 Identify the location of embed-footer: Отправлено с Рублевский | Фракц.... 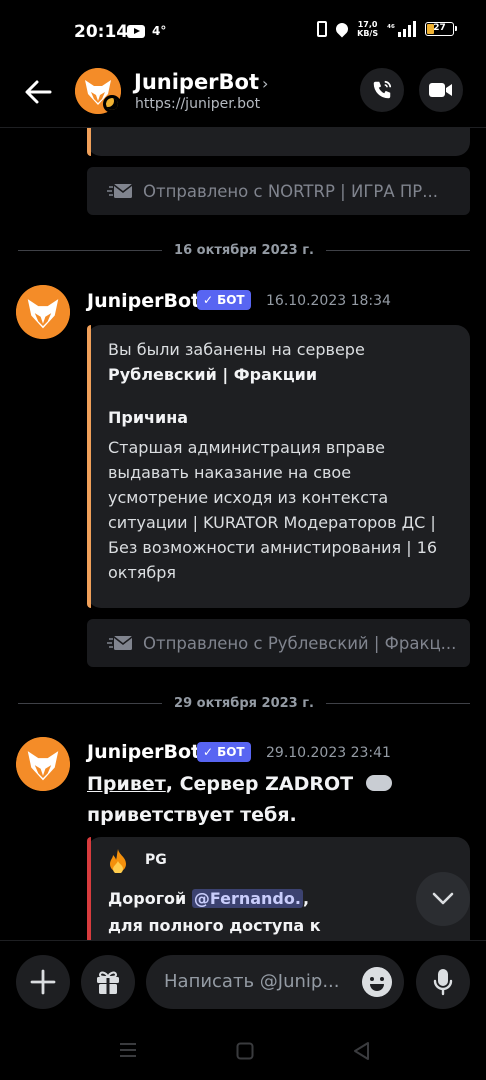
(278, 643).